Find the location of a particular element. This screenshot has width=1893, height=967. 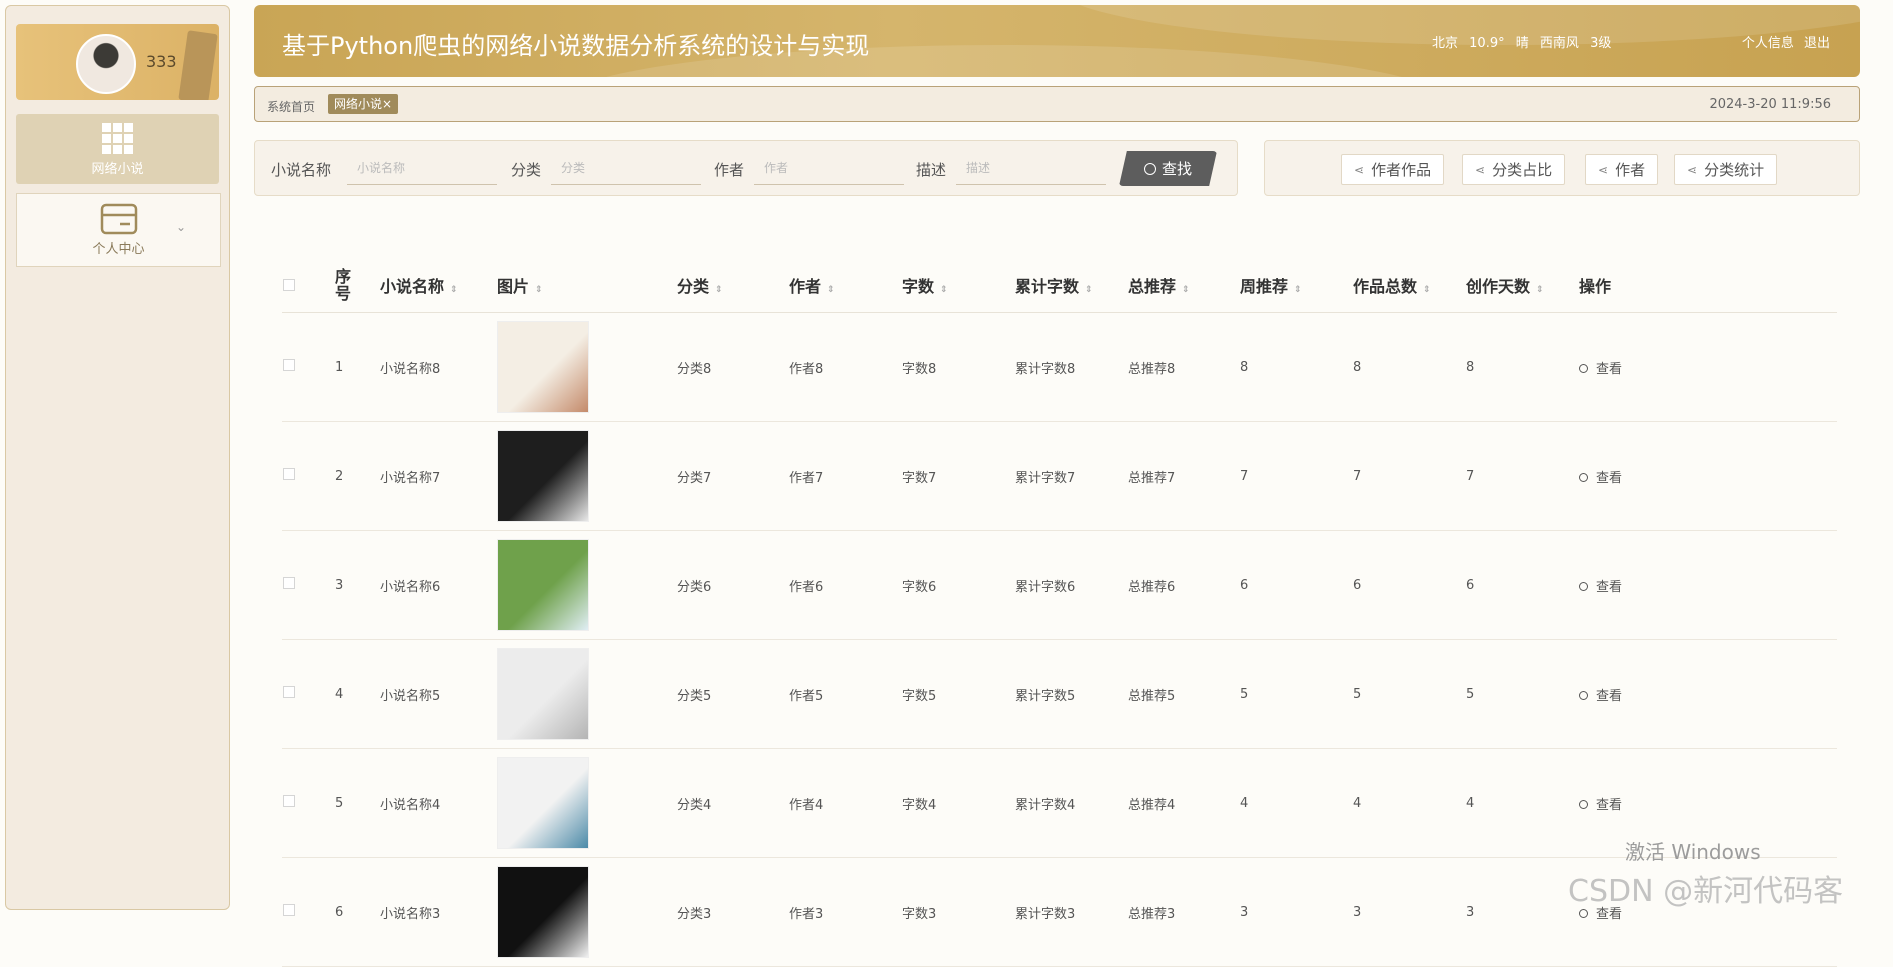

view-button-label: 查看 is located at coordinates (1609, 805).